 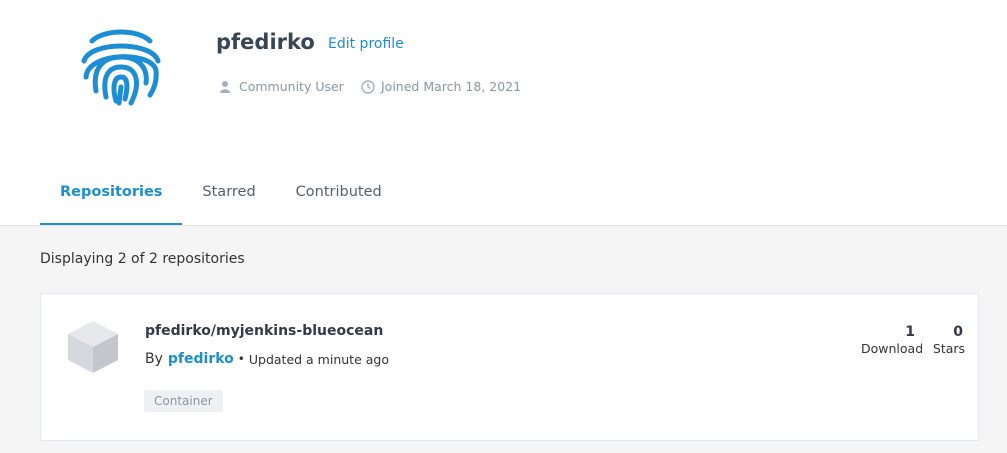 What do you see at coordinates (264, 331) in the screenshot?
I see `repository-name: pfedirko/myjenkins-blueocean` at bounding box center [264, 331].